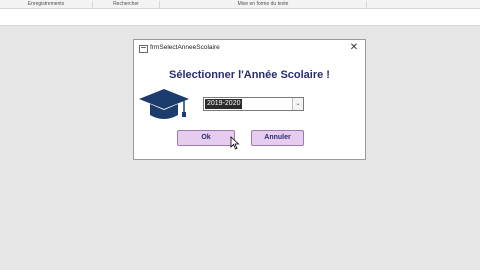 The image size is (480, 270). Describe the element at coordinates (354, 48) in the screenshot. I see `close-button: ✕` at that location.